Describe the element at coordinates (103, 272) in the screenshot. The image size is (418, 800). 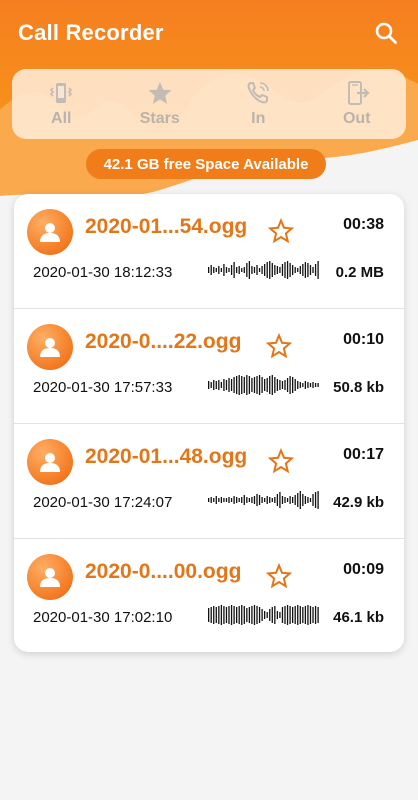
I see `timestamp: 2020-01-30 18:12:33` at that location.